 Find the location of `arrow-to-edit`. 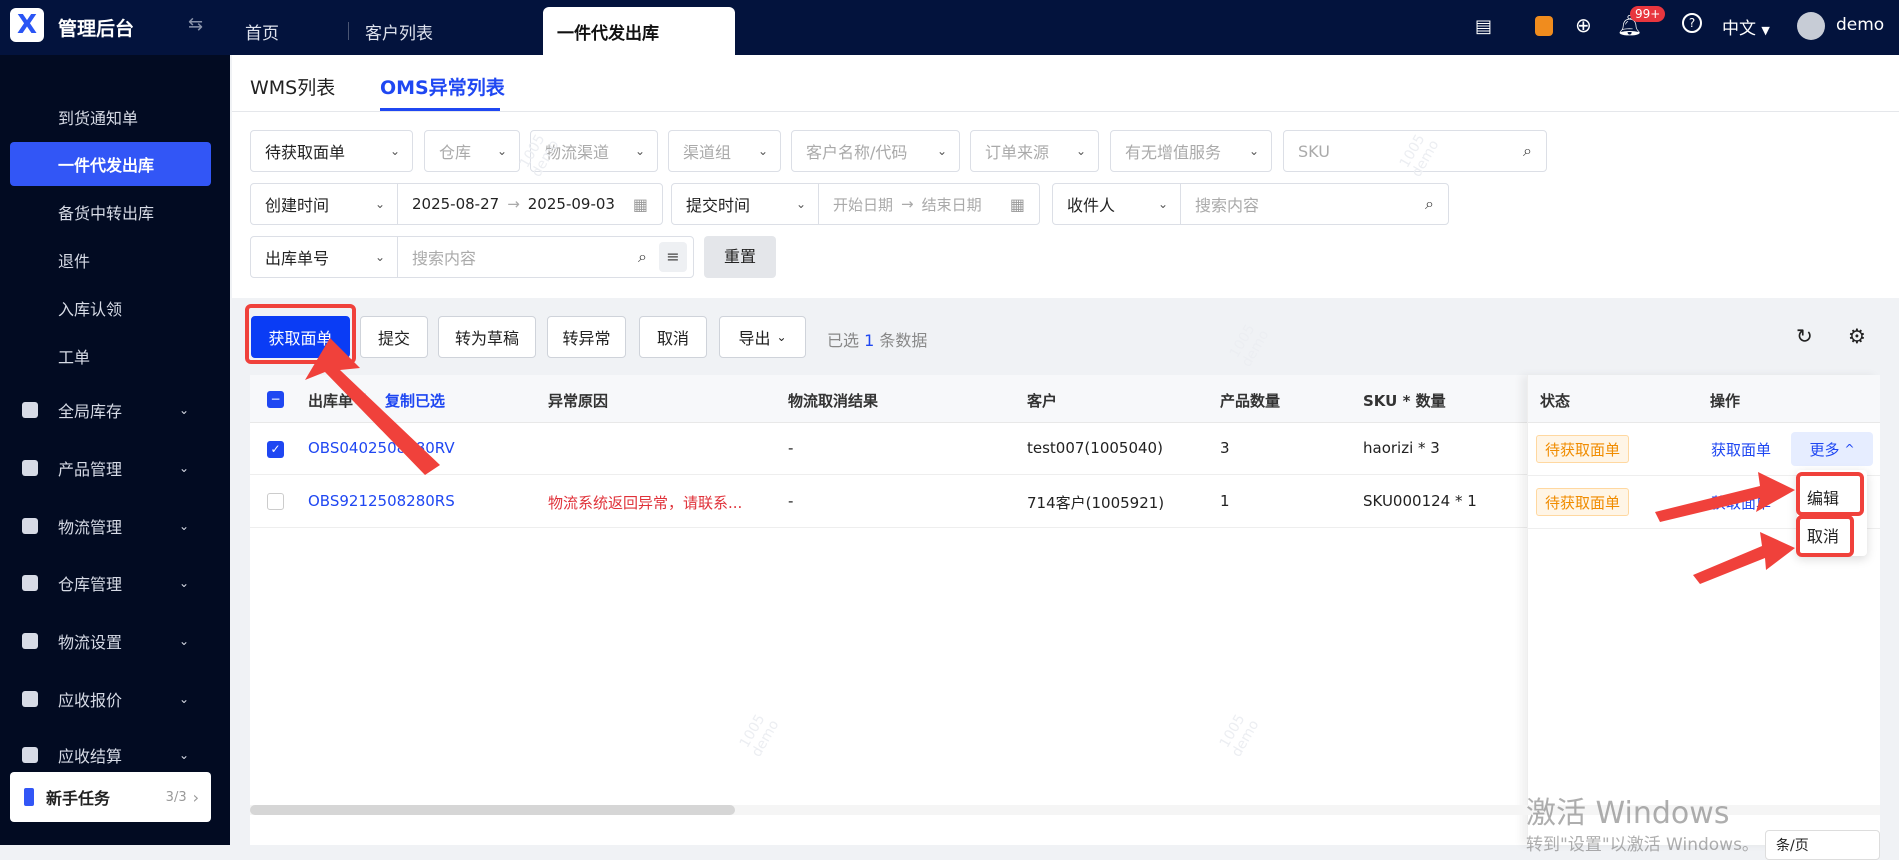

arrow-to-edit is located at coordinates (1725, 497).